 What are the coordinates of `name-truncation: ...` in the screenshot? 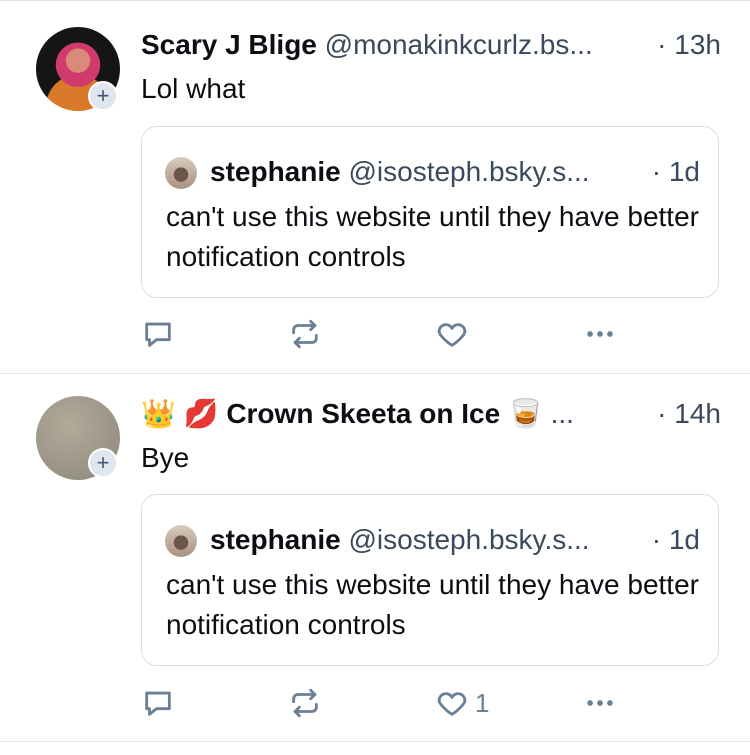 It's located at (562, 413).